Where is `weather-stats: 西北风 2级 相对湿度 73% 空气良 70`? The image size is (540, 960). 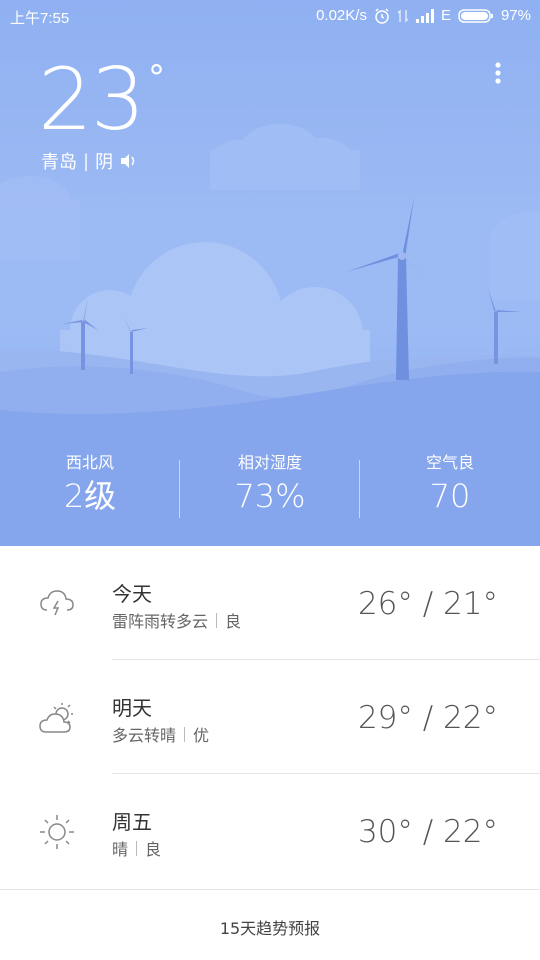 weather-stats: 西北风 2级 相对湿度 73% 空气良 70 is located at coordinates (270, 487).